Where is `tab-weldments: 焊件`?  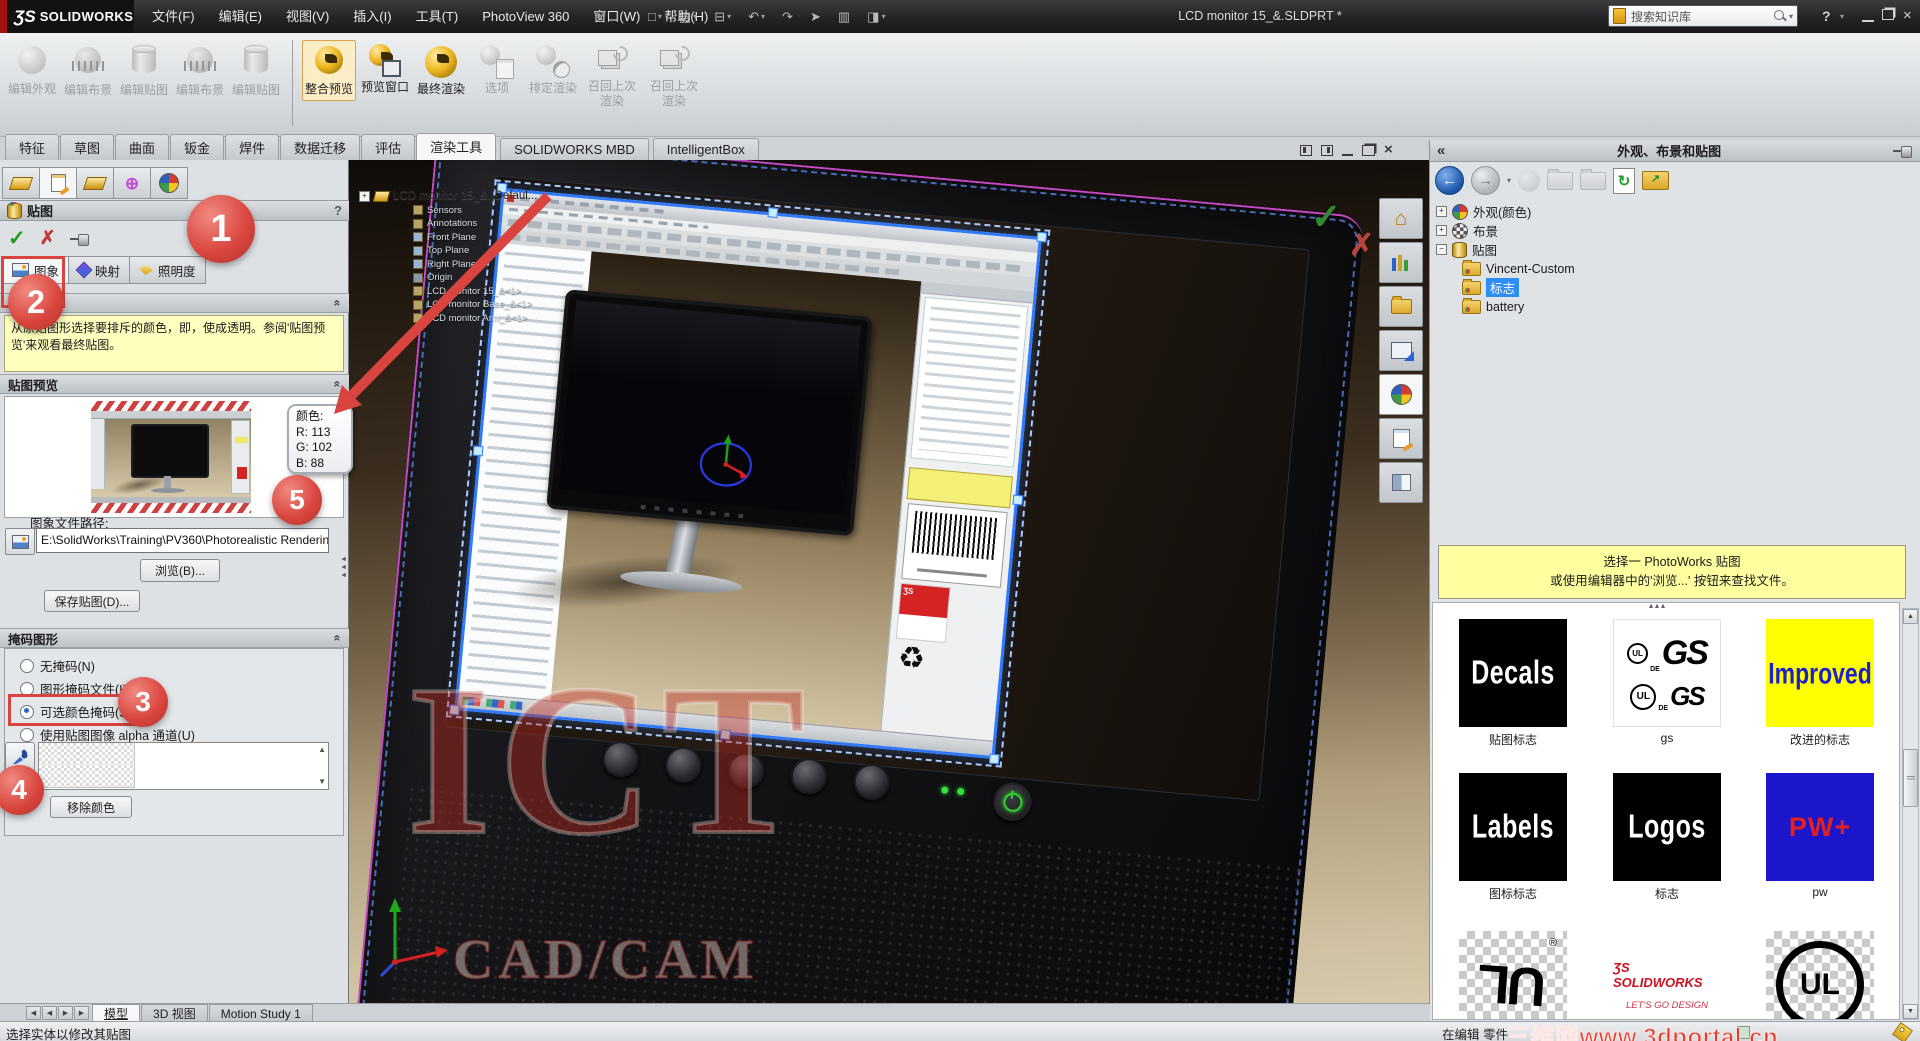
tab-weldments: 焊件 is located at coordinates (252, 147).